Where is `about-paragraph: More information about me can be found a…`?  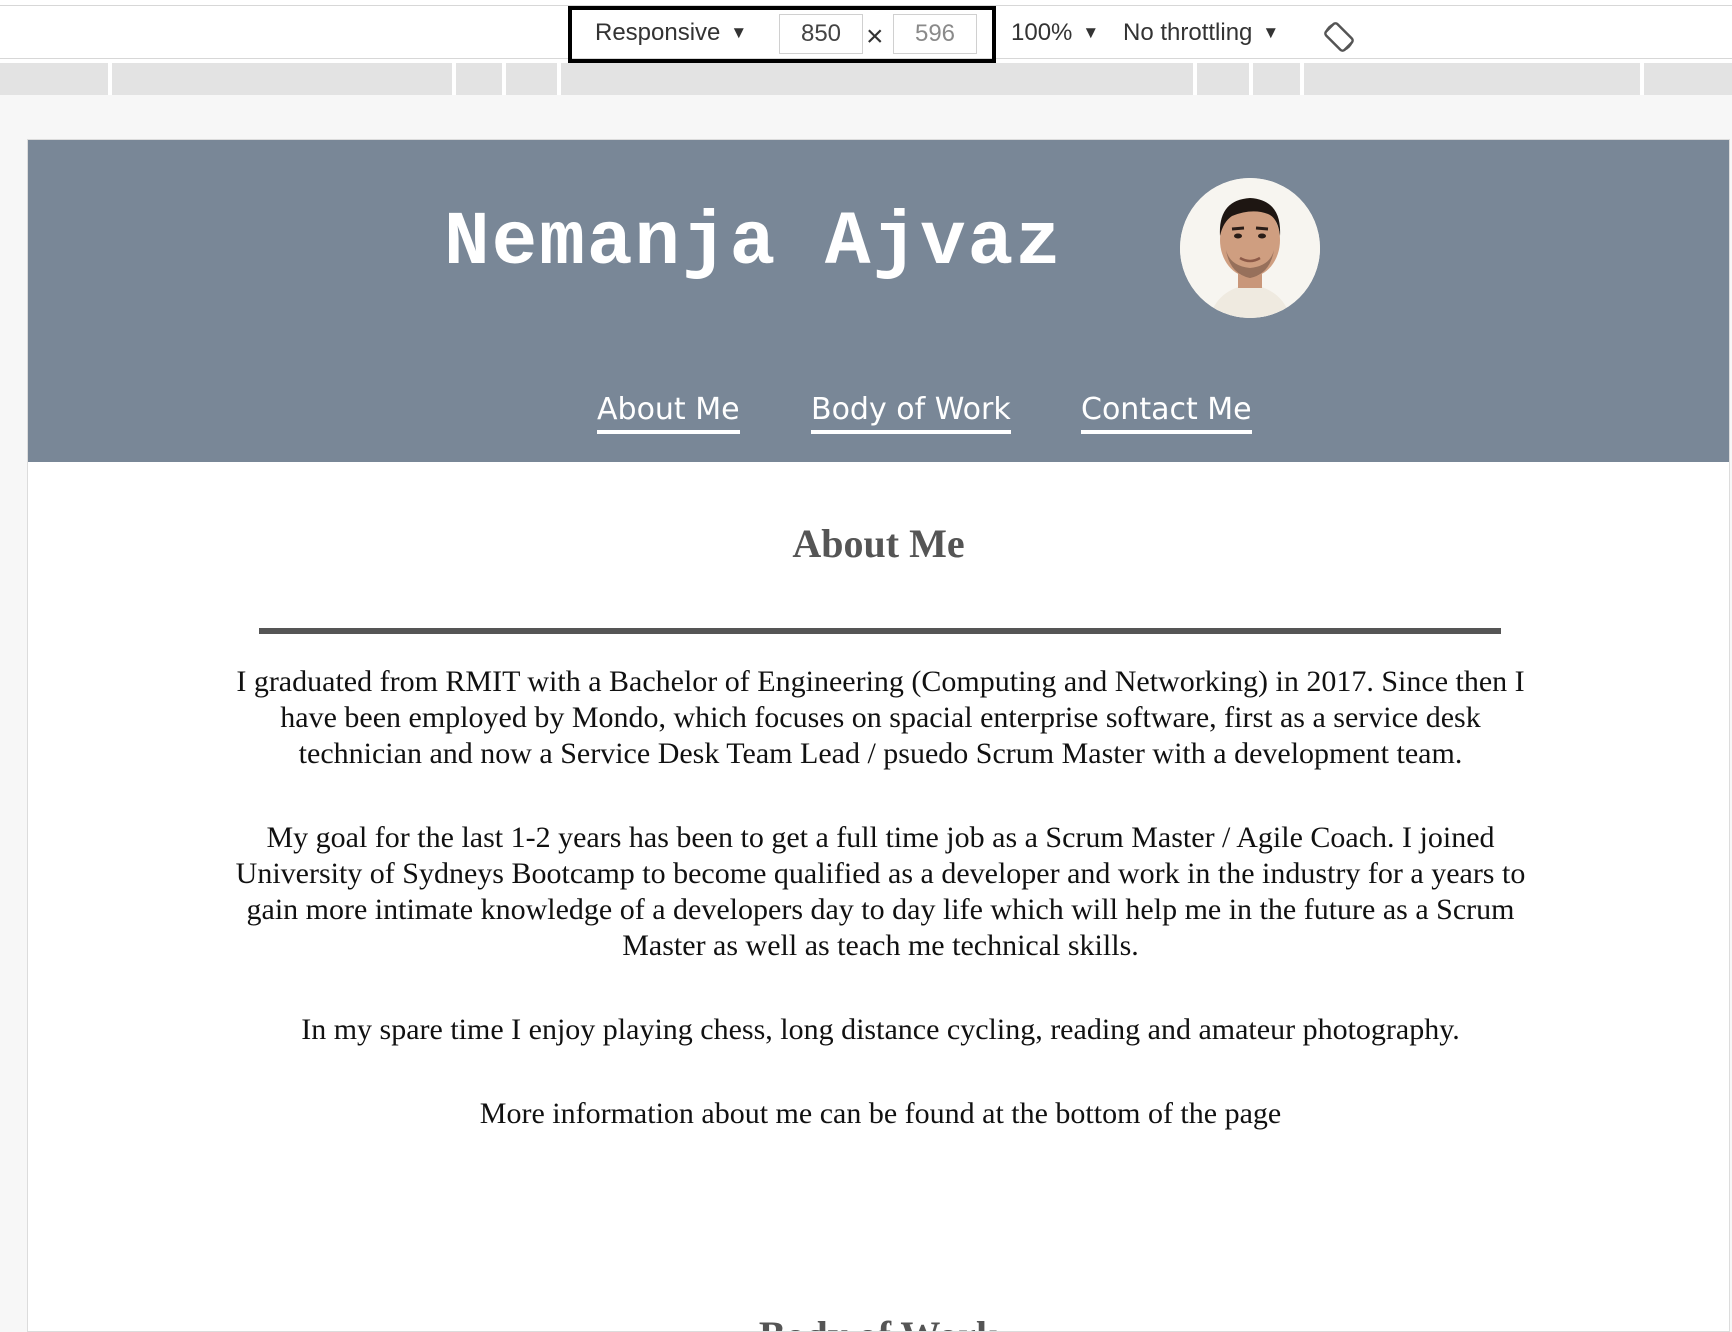 about-paragraph: More information about me can be found a… is located at coordinates (880, 1113).